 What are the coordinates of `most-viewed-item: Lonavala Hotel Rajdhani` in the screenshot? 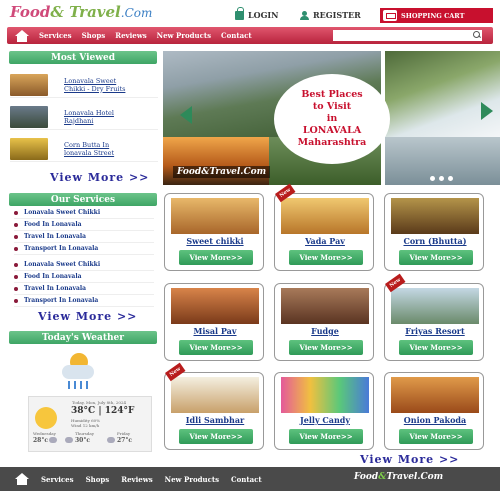 It's located at (84, 117).